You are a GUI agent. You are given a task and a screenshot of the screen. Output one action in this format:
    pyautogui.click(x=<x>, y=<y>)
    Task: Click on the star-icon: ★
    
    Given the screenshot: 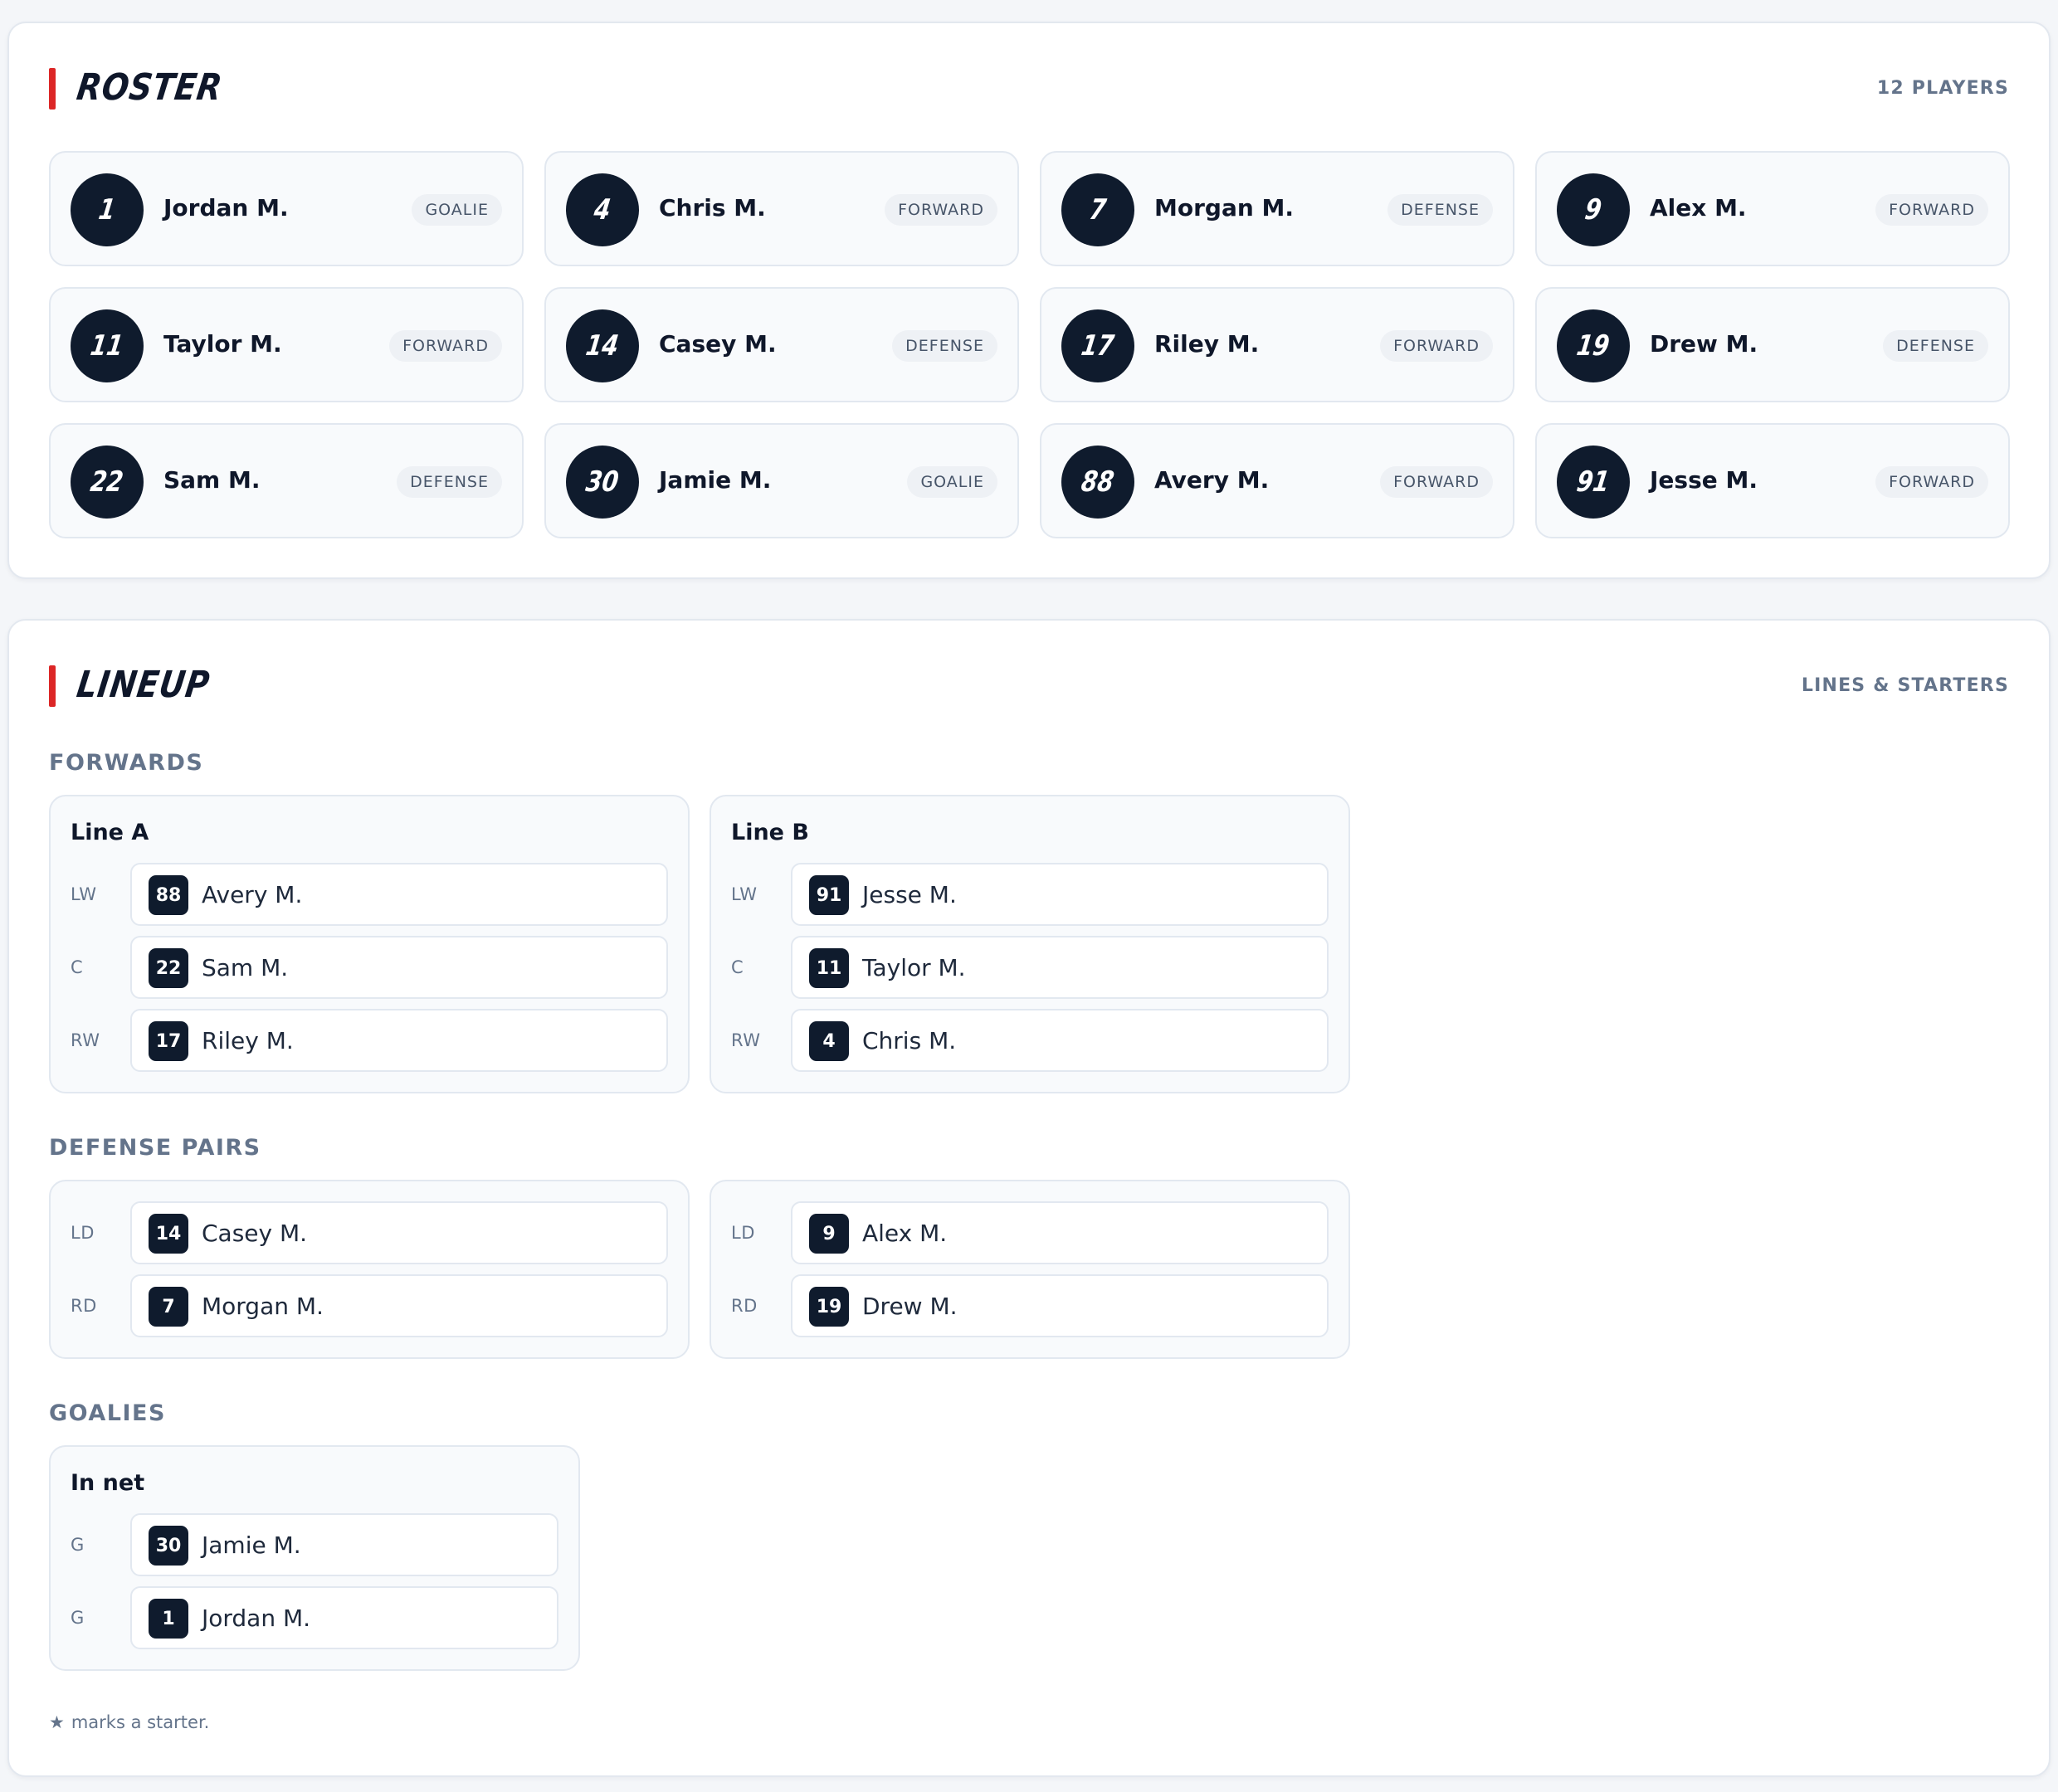 What is the action you would take?
    pyautogui.click(x=57, y=1722)
    